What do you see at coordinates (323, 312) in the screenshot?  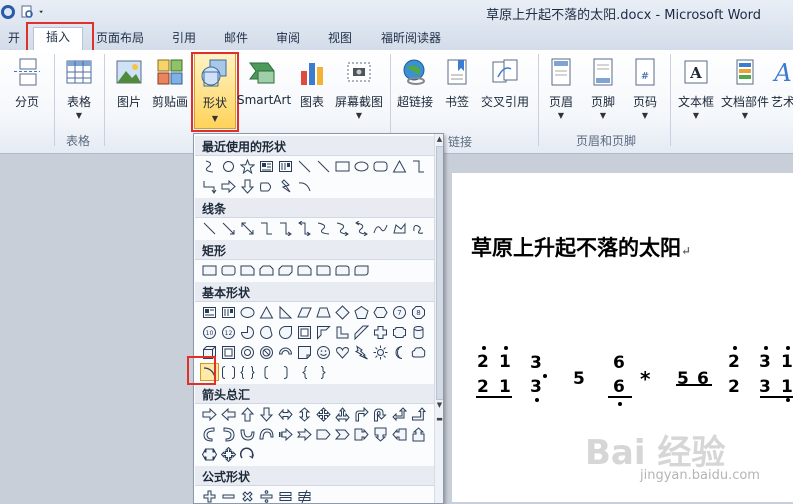 I see `trapezoid-shape` at bounding box center [323, 312].